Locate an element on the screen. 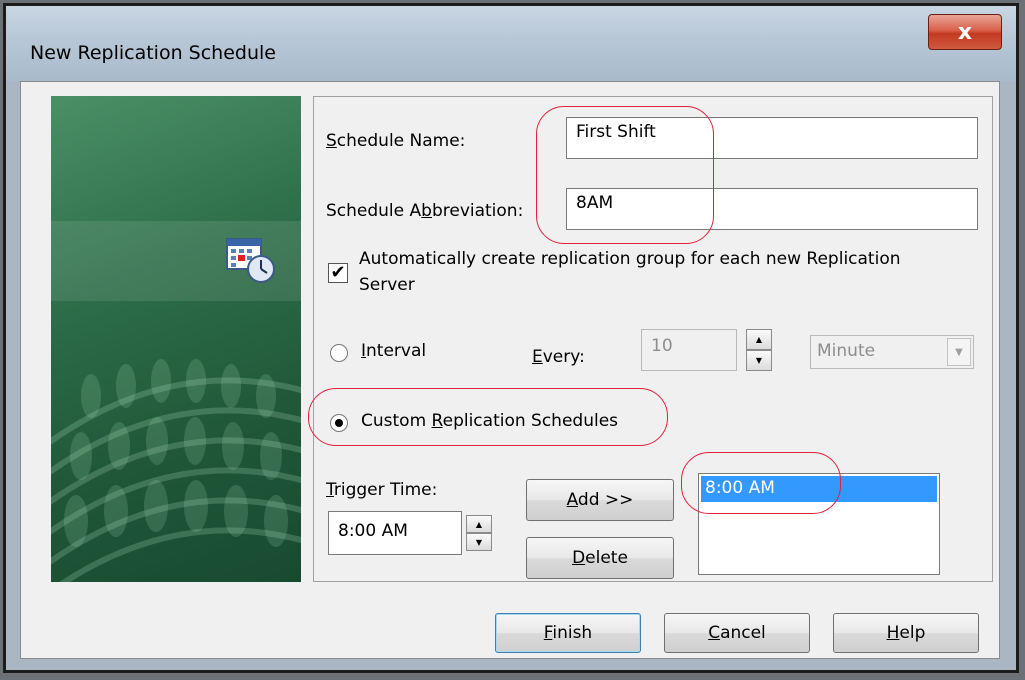 This screenshot has height=680, width=1025. calendar-clock-icon is located at coordinates (250, 260).